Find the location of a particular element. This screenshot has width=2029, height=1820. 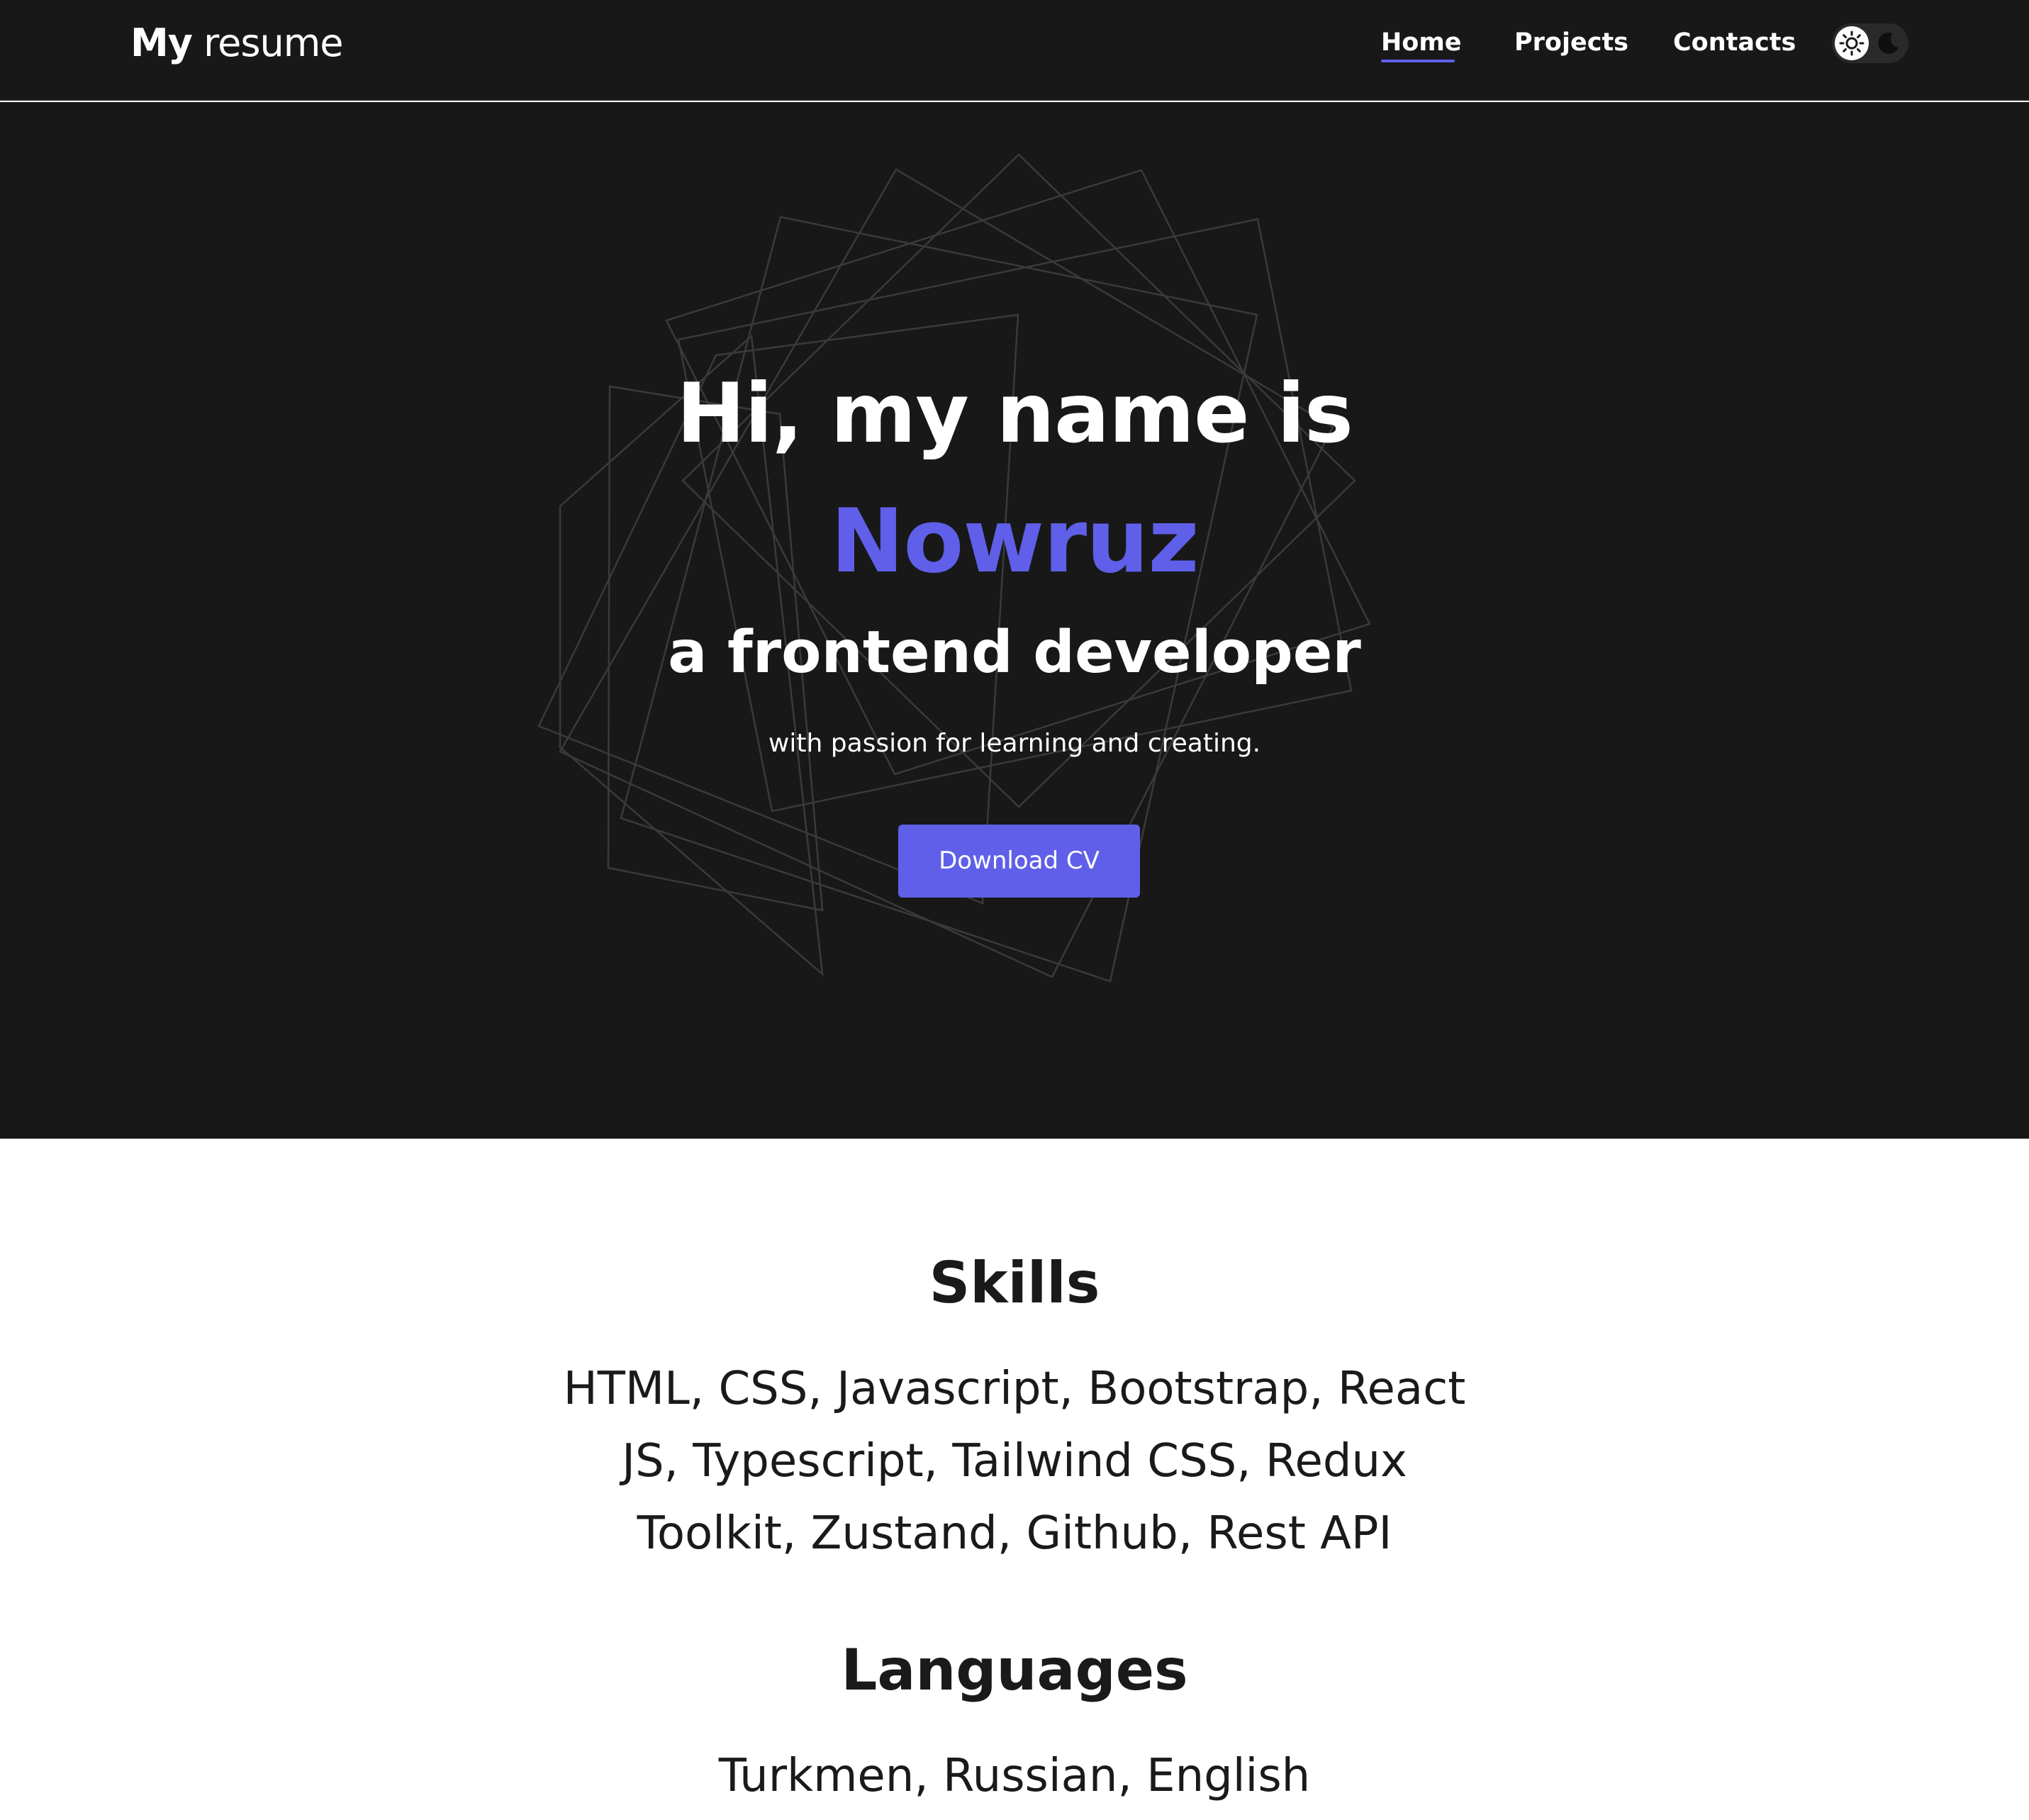

hero-role: a frontend developer is located at coordinates (1015, 652).